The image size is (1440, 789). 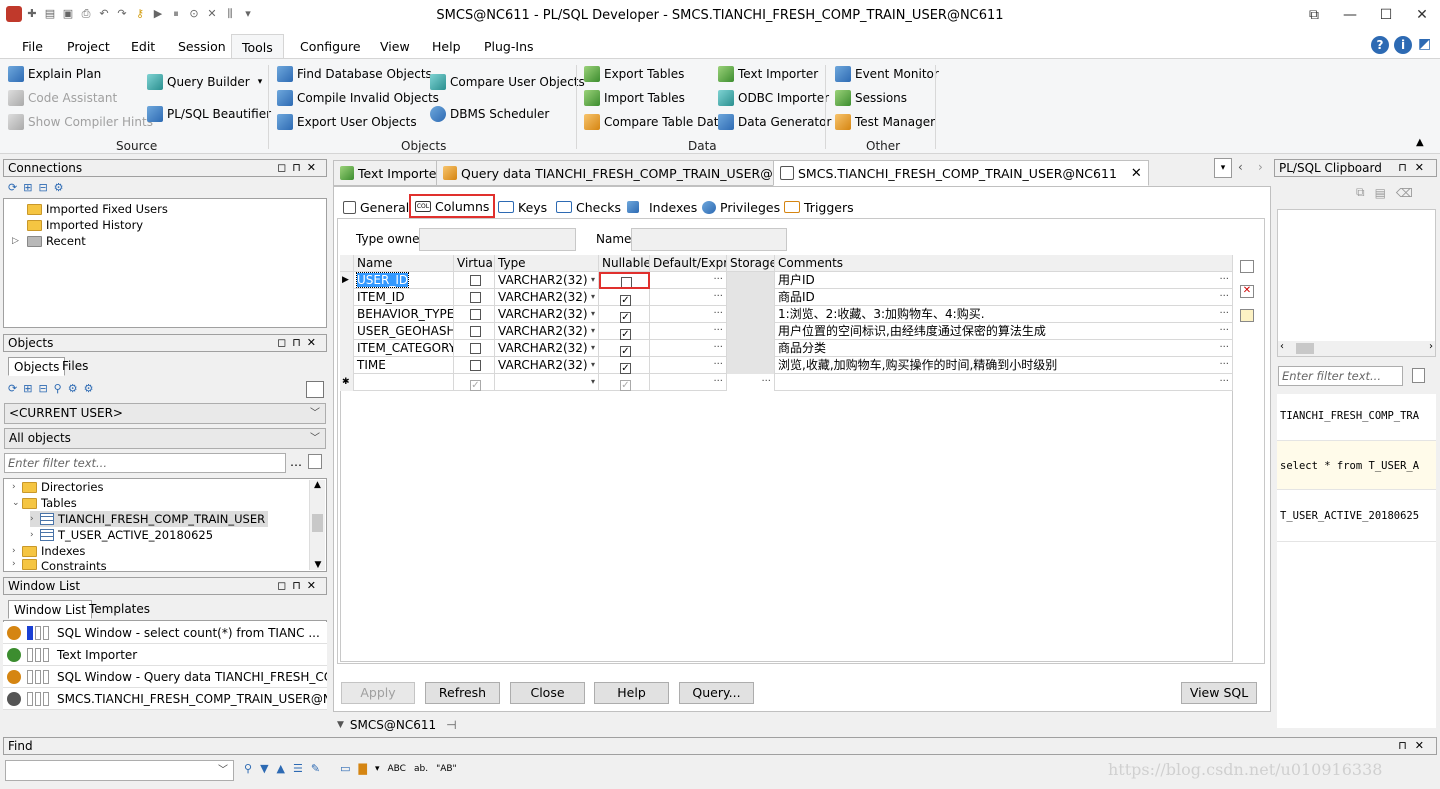 I want to click on find-input: ﹀, so click(x=119, y=770).